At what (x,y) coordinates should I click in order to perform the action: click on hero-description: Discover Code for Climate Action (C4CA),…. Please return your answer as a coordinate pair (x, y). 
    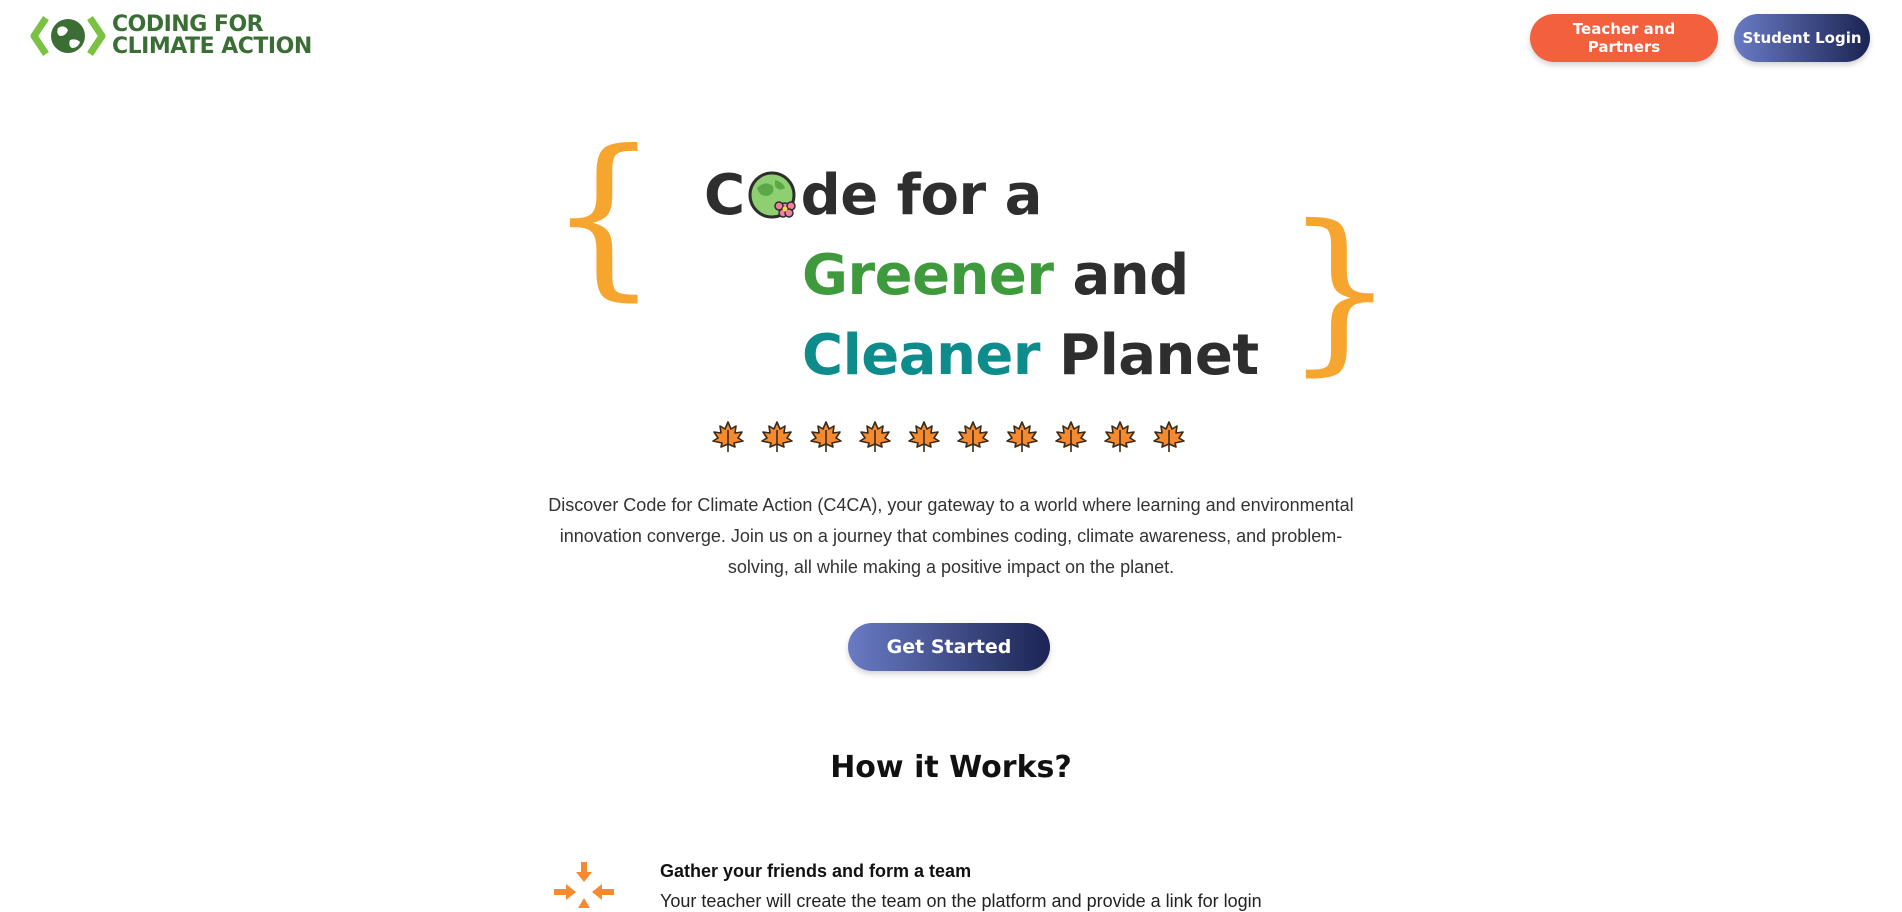
    Looking at the image, I should click on (951, 536).